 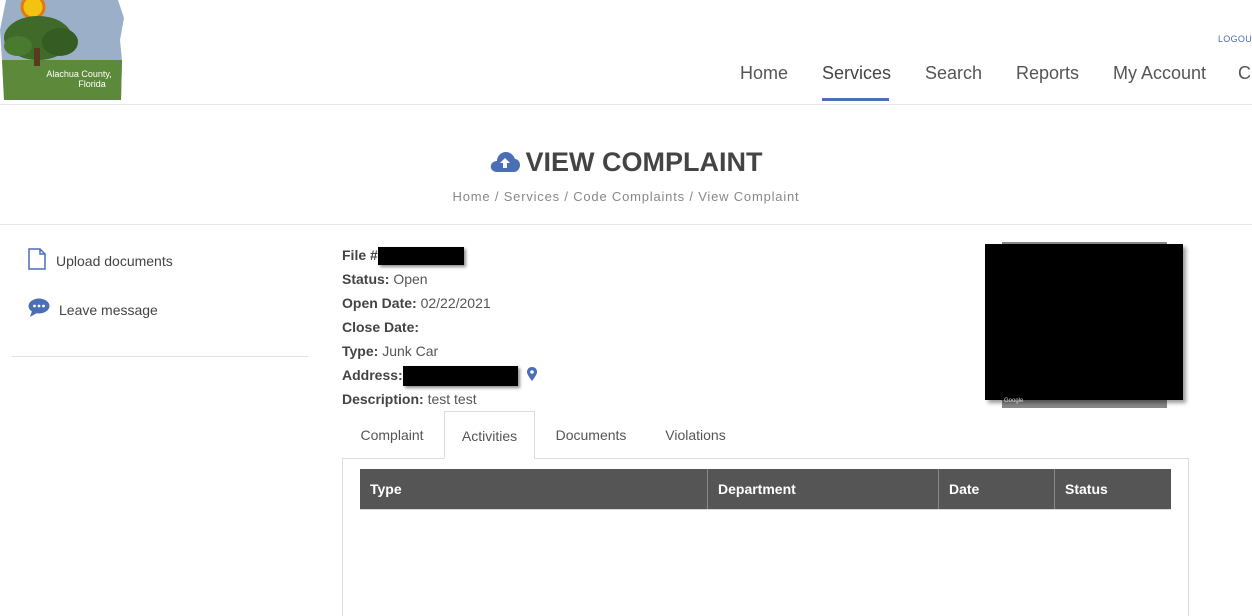 What do you see at coordinates (749, 196) in the screenshot?
I see `breadcrumb-current: View Complaint` at bounding box center [749, 196].